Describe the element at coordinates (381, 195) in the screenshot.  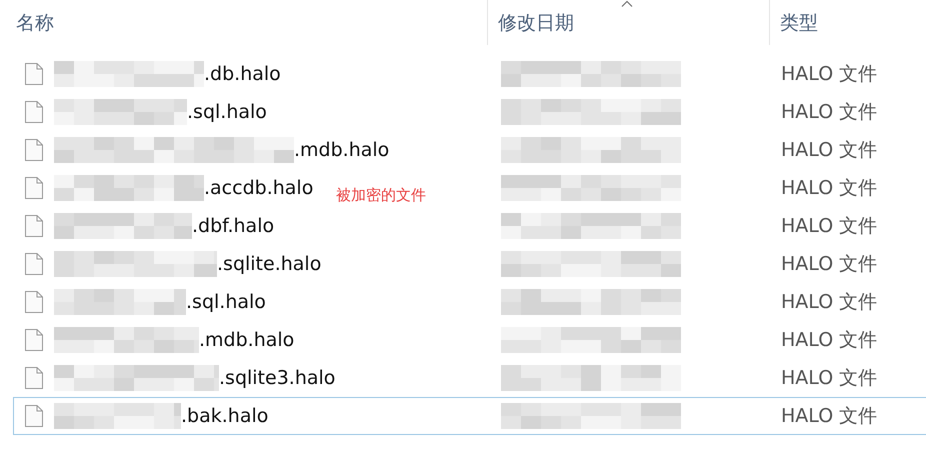
I see `annotation-text: 被加密的文件` at that location.